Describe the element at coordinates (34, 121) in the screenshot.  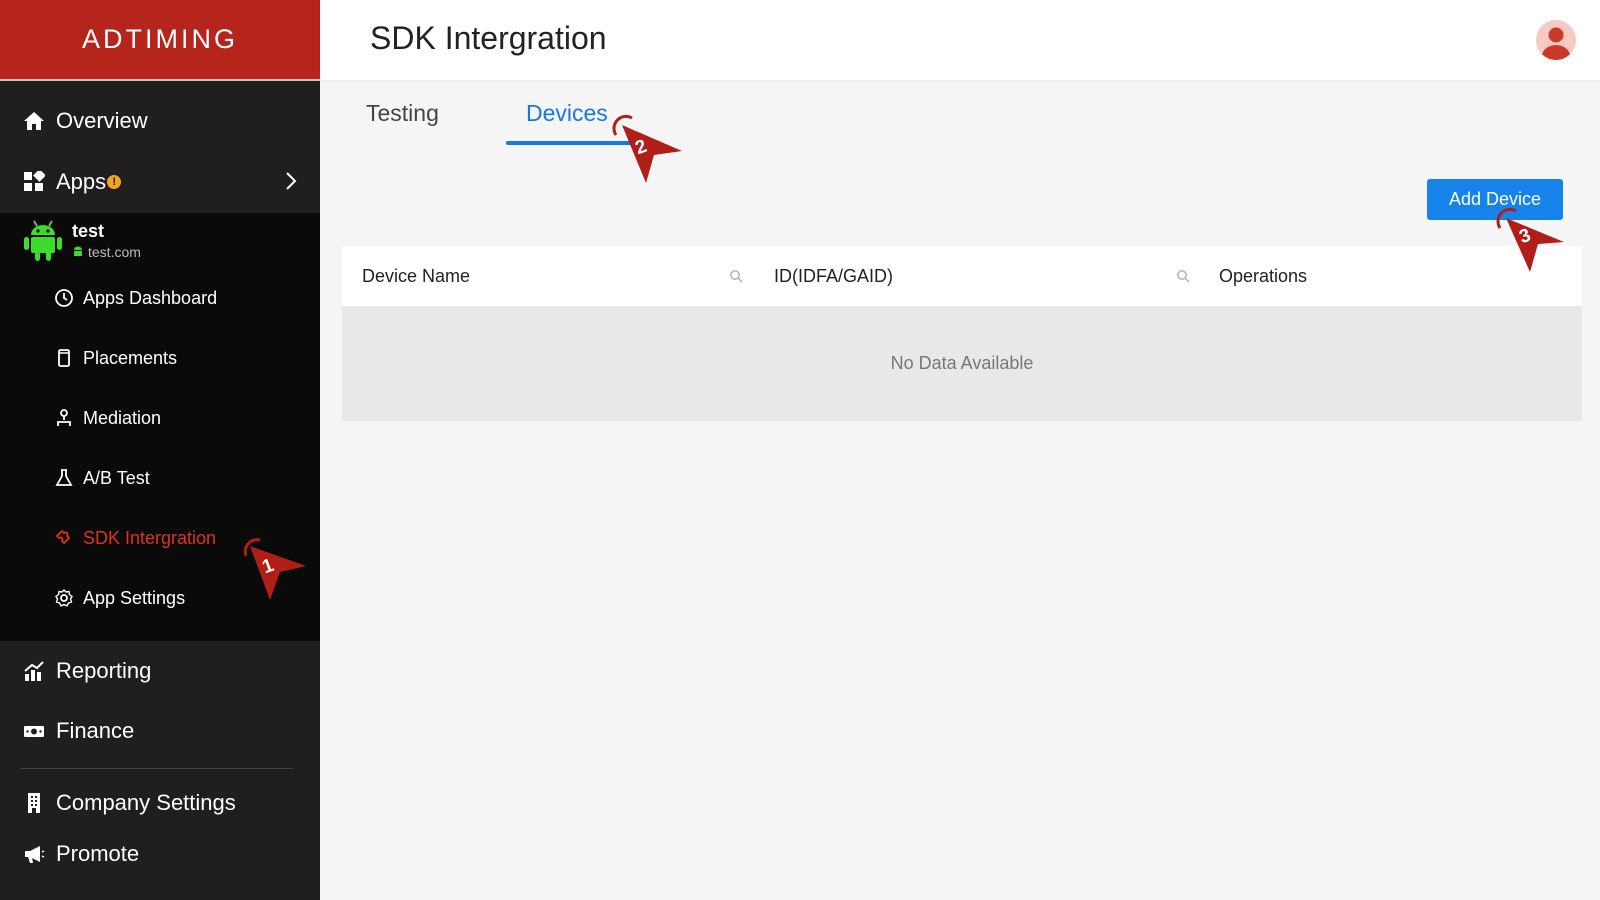
I see `home-icon` at that location.